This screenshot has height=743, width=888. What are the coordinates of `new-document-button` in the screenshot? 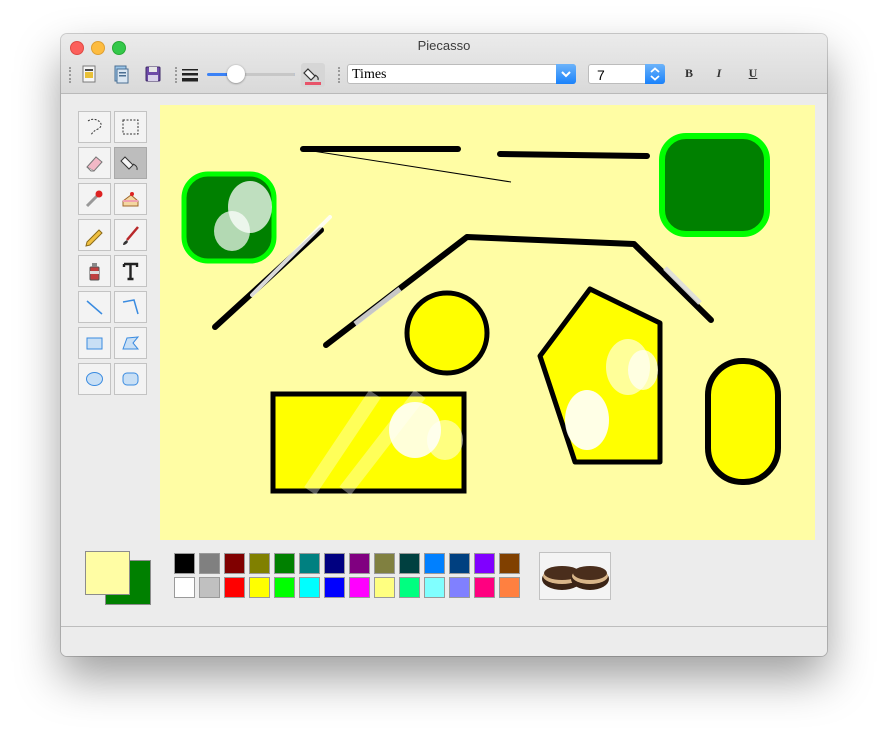 It's located at (89, 74).